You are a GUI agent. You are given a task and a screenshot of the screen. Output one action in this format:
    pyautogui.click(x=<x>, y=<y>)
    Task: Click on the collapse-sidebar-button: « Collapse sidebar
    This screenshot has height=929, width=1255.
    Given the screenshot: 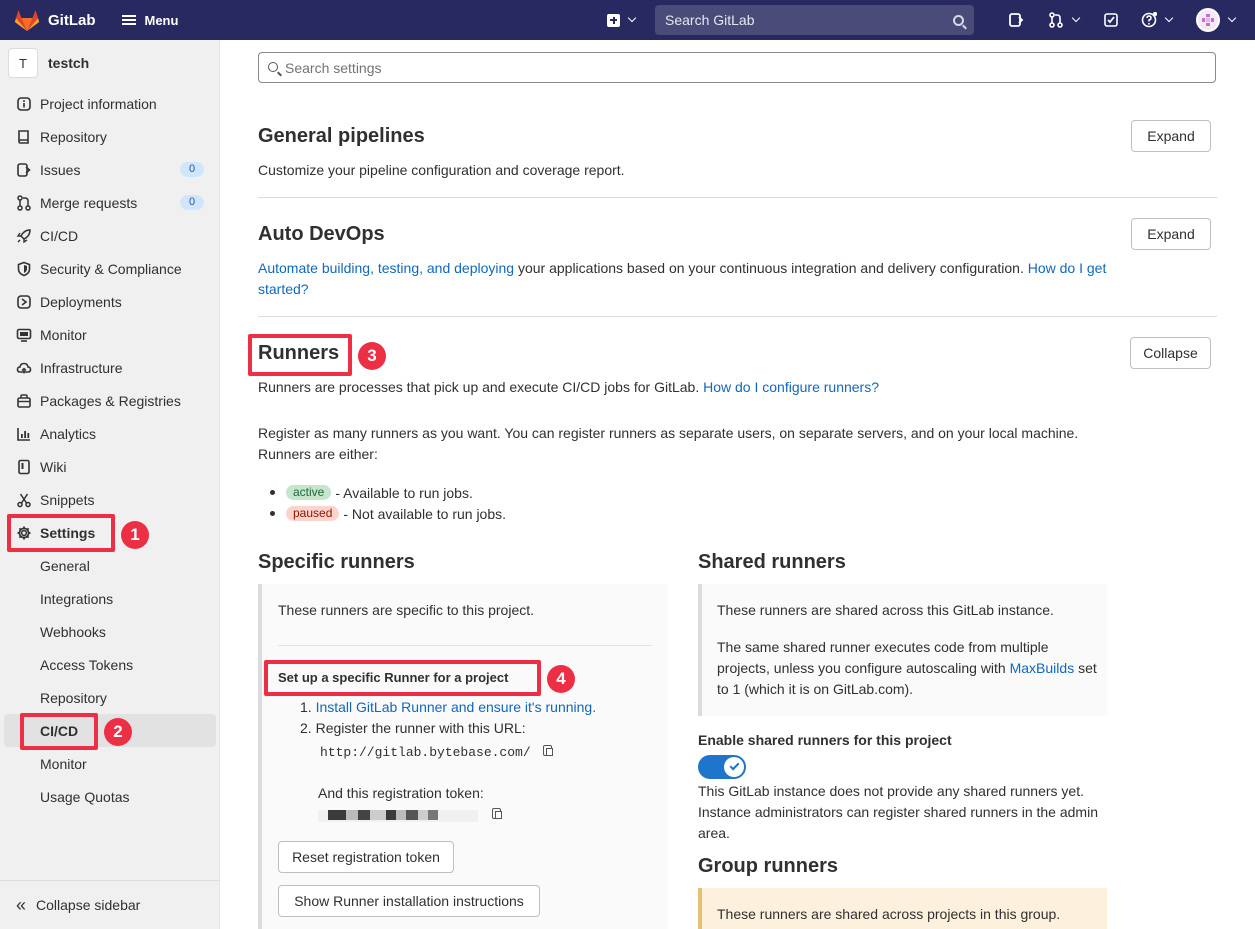 What is the action you would take?
    pyautogui.click(x=109, y=904)
    